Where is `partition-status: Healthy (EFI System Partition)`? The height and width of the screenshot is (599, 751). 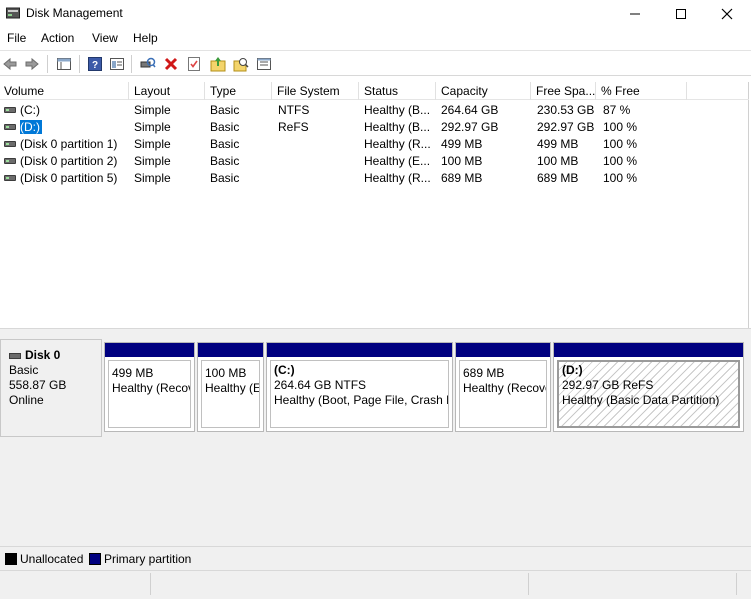
partition-status: Healthy (EFI System Partition) is located at coordinates (232, 388).